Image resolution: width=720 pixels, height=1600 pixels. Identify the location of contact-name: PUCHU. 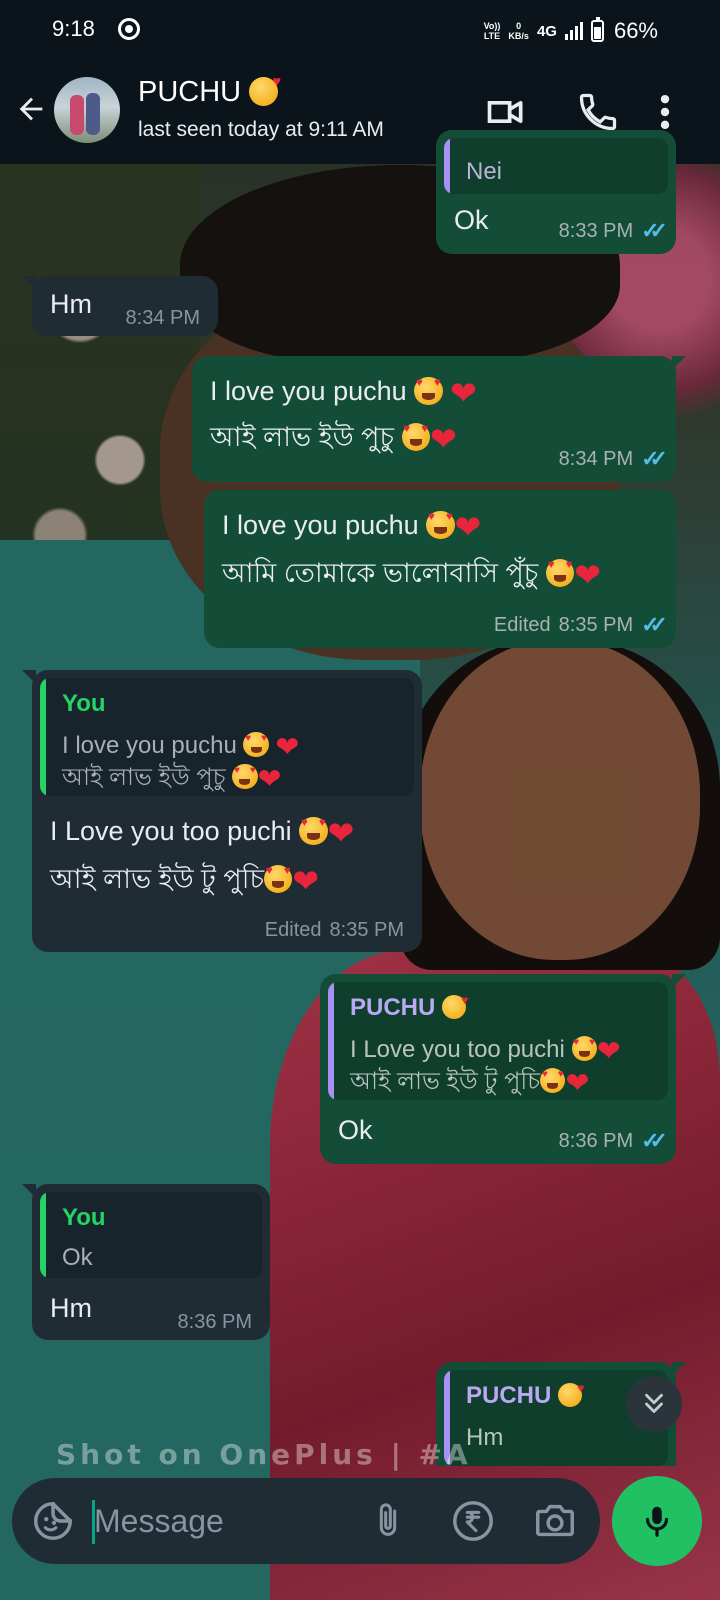
(209, 91).